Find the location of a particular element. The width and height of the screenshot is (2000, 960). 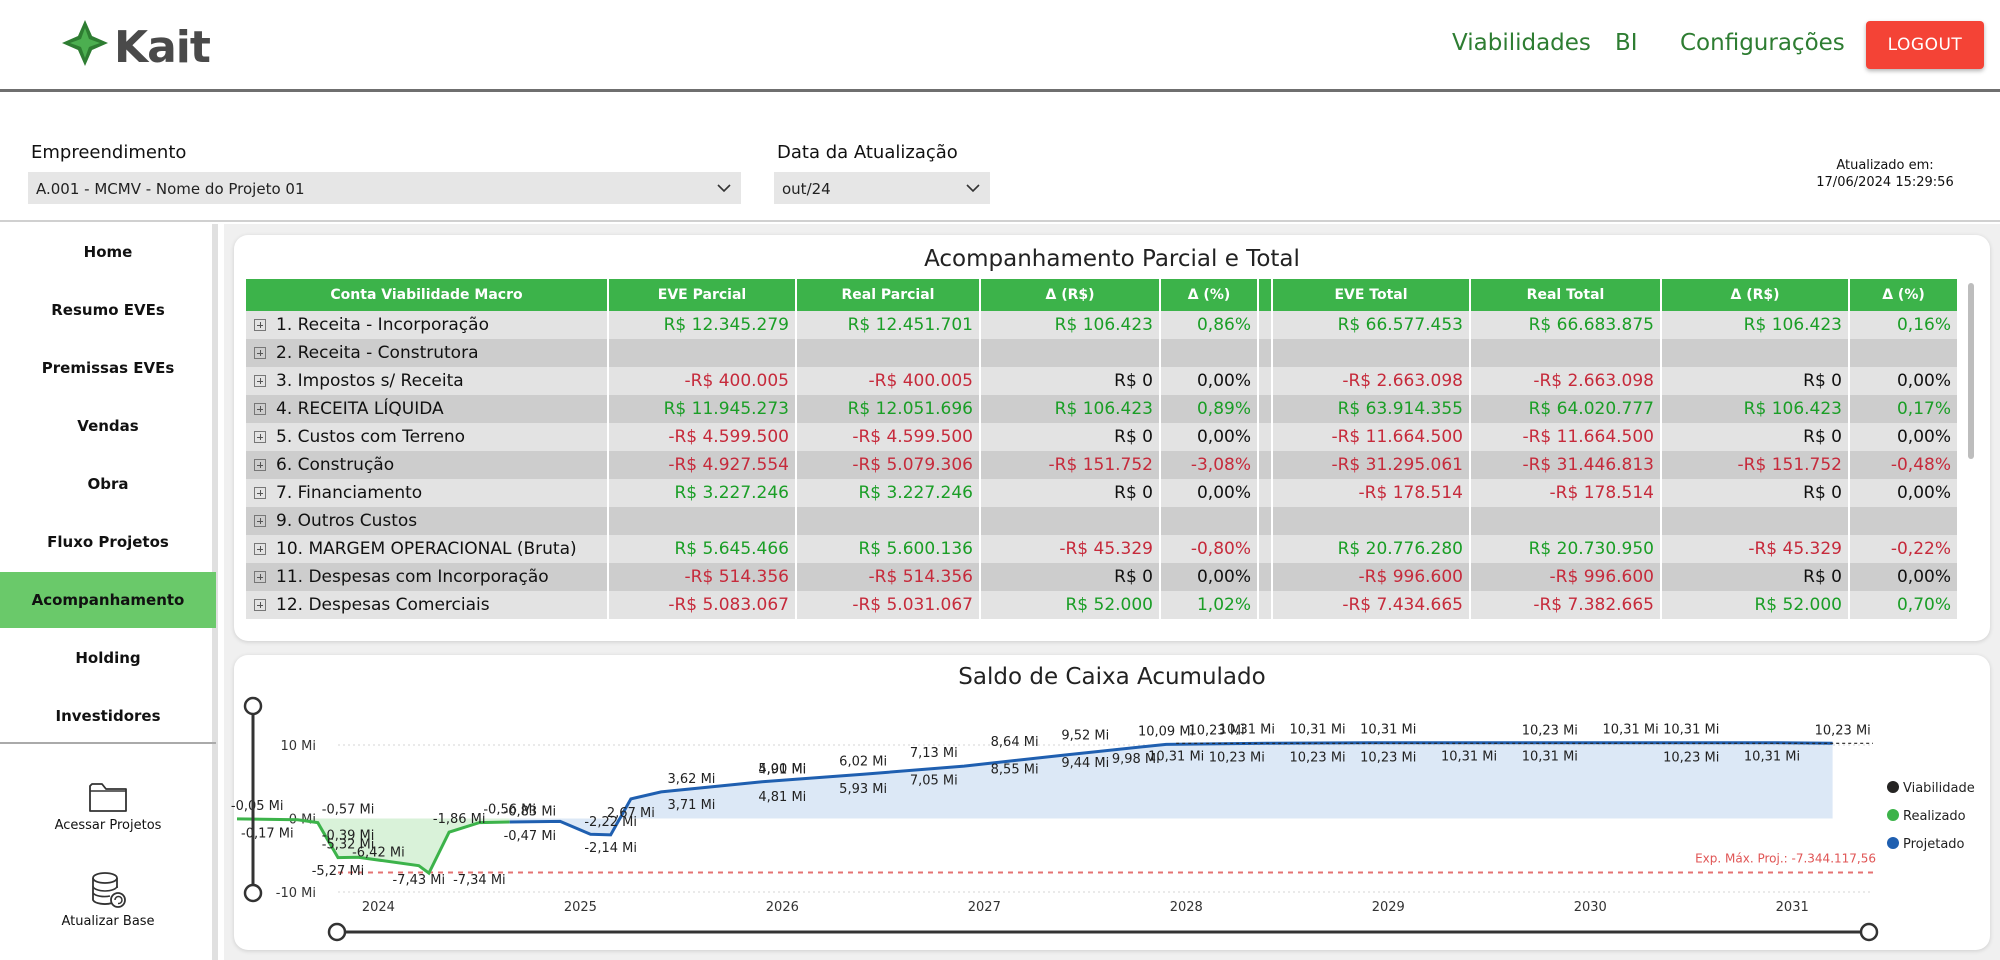

data-label: -7,34 Mi is located at coordinates (479, 880).